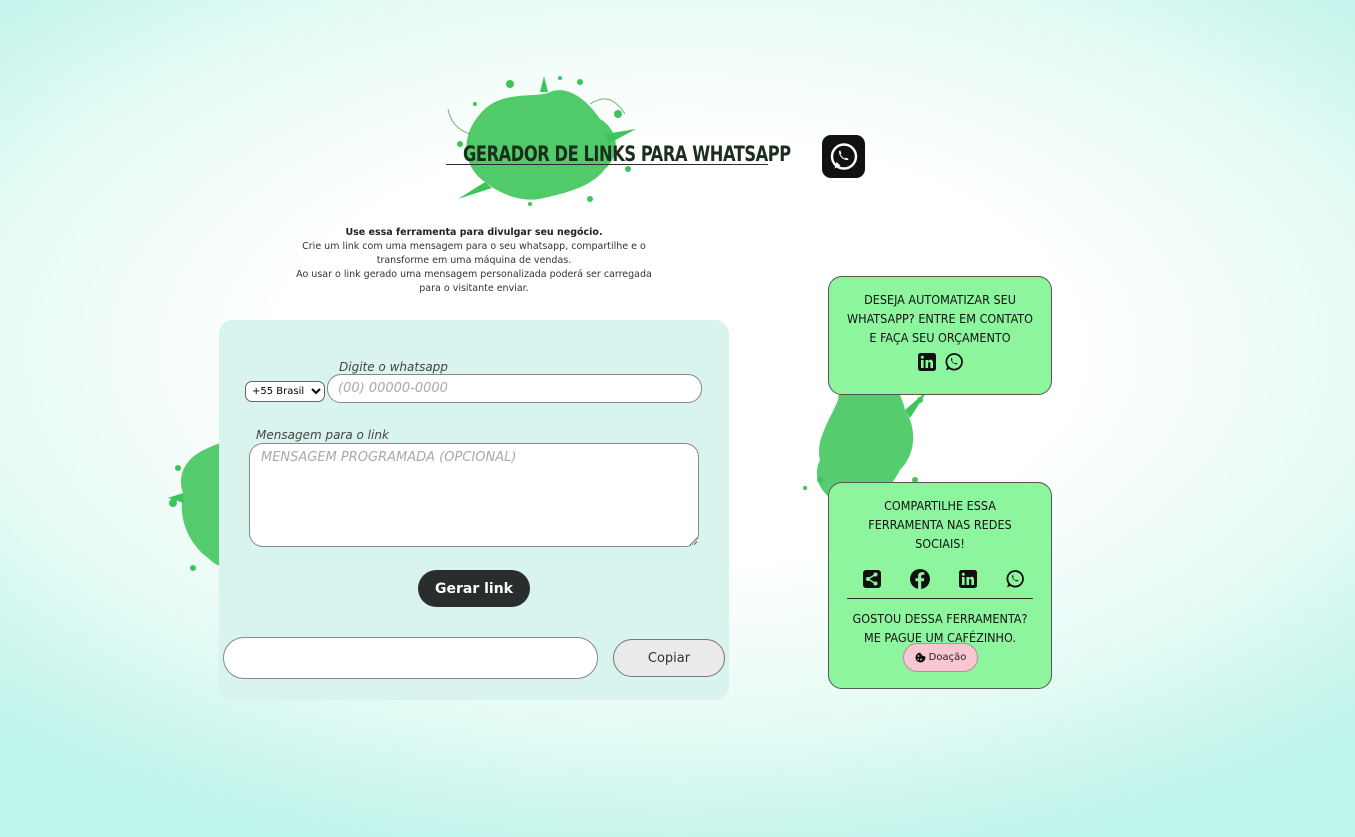 The width and height of the screenshot is (1355, 837). I want to click on facebook-icon, so click(920, 579).